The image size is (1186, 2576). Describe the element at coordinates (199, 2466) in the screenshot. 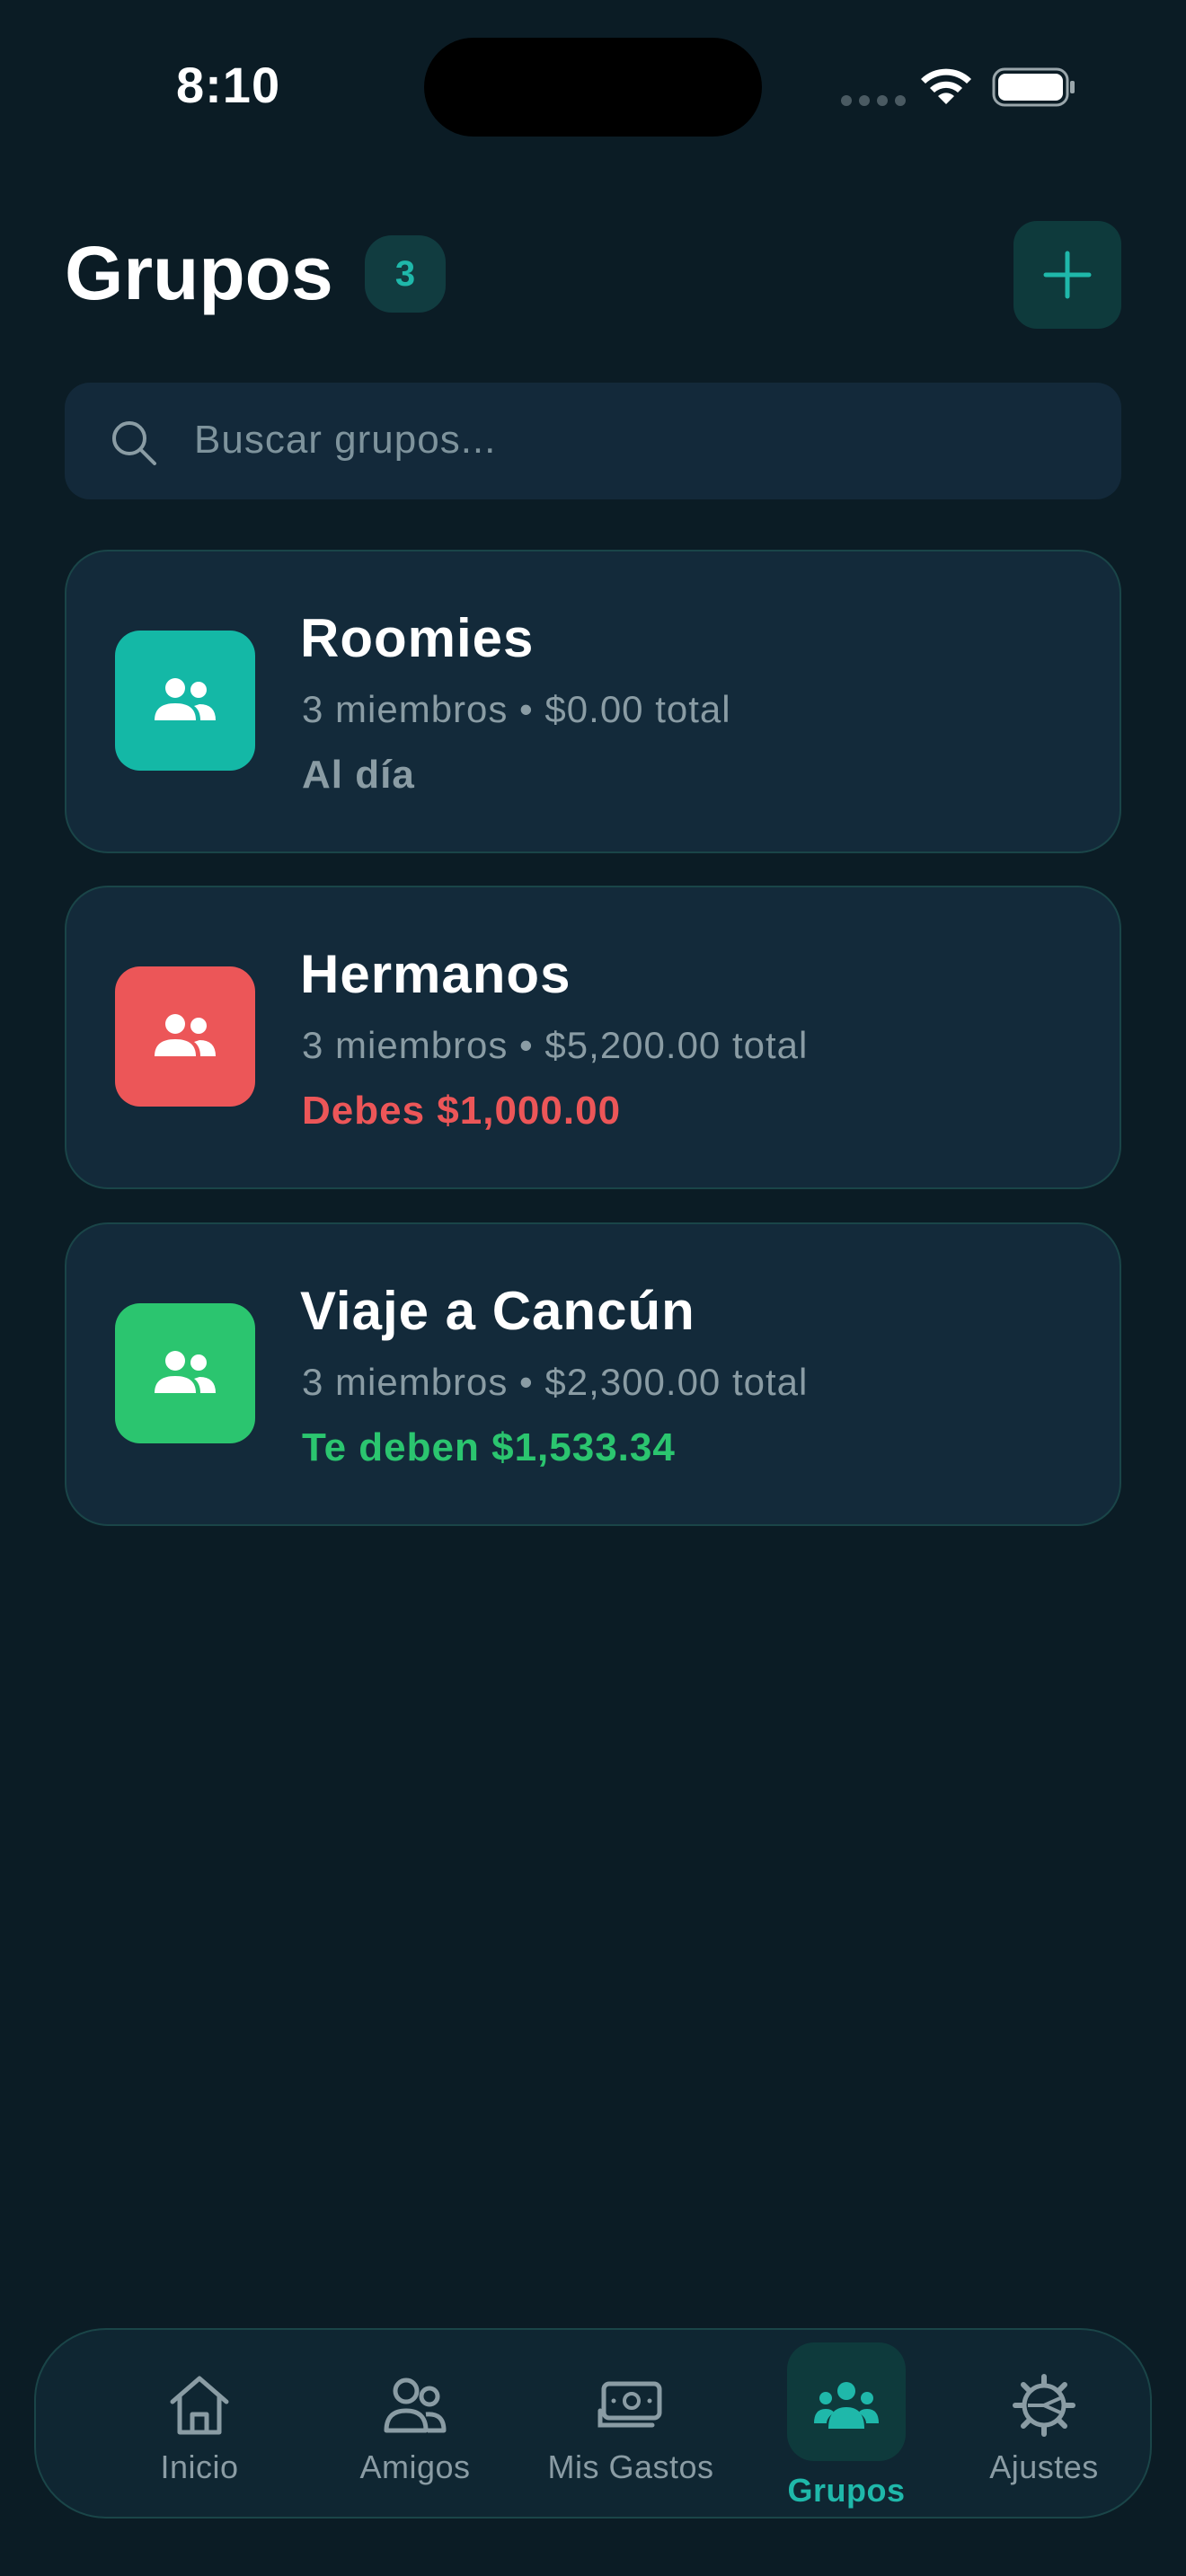

I see `tab-label: Inicio` at that location.